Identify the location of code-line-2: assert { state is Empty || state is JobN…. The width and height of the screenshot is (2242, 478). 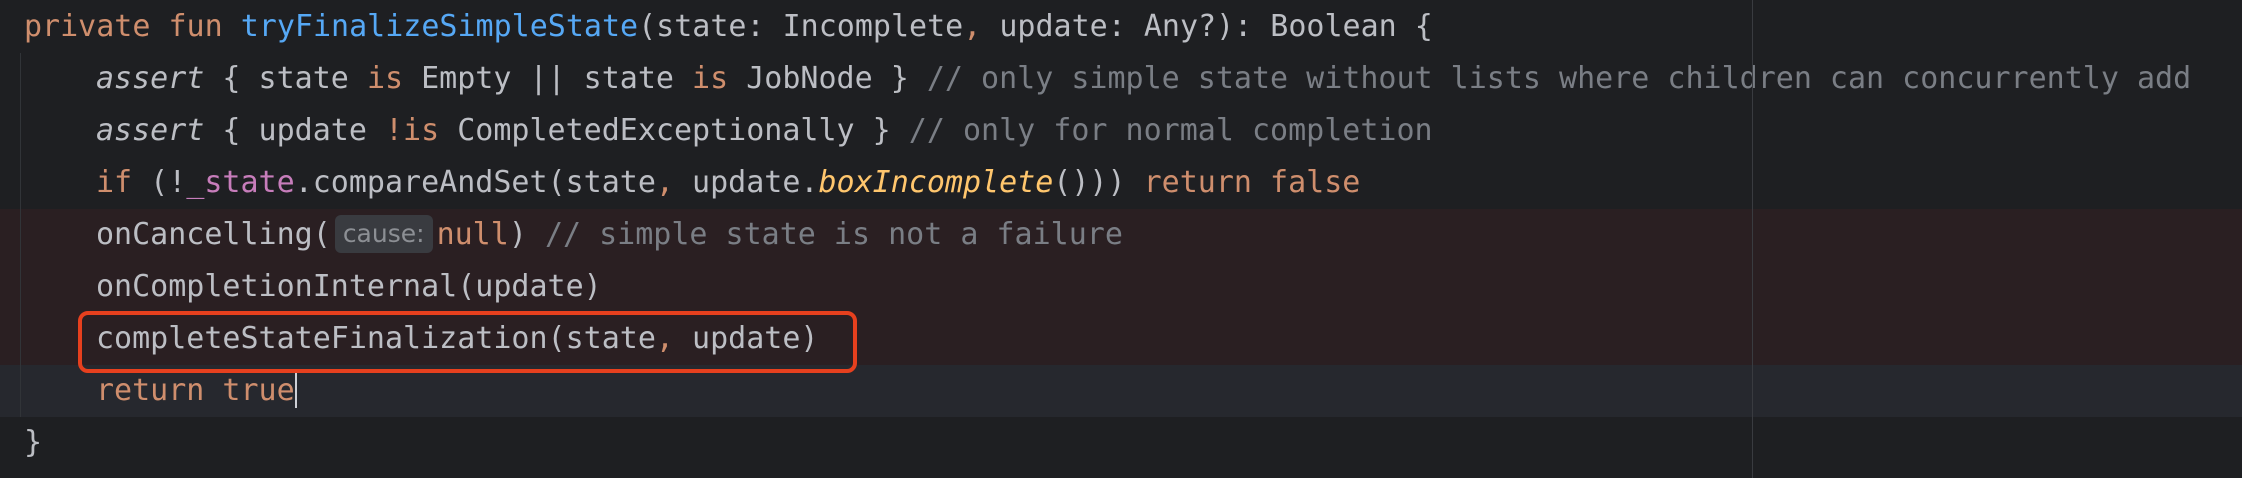
(1121, 79).